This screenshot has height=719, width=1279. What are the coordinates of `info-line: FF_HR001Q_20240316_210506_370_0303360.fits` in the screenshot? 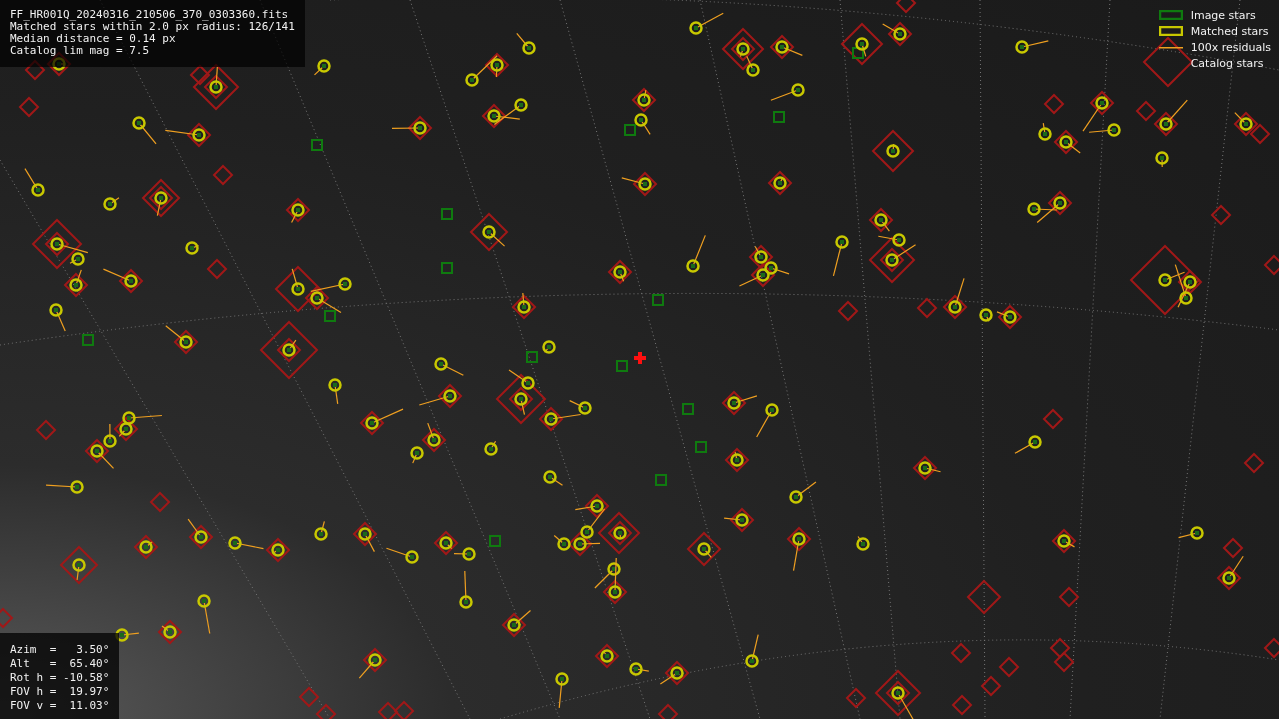 It's located at (150, 15).